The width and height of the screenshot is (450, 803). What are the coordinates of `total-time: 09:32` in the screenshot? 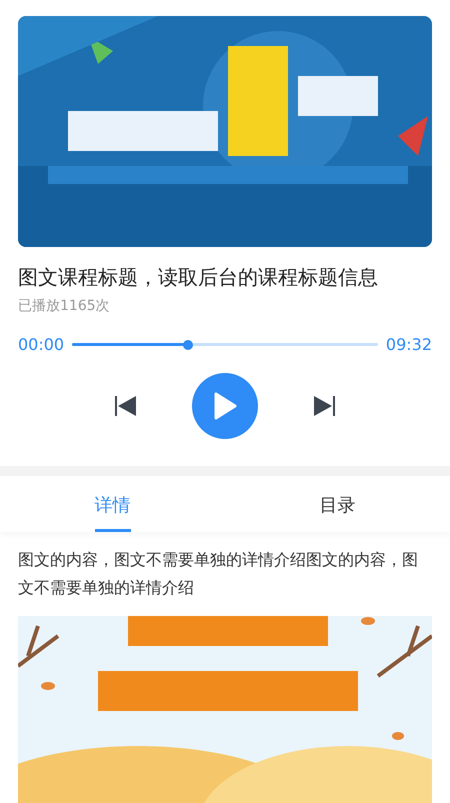 It's located at (409, 344).